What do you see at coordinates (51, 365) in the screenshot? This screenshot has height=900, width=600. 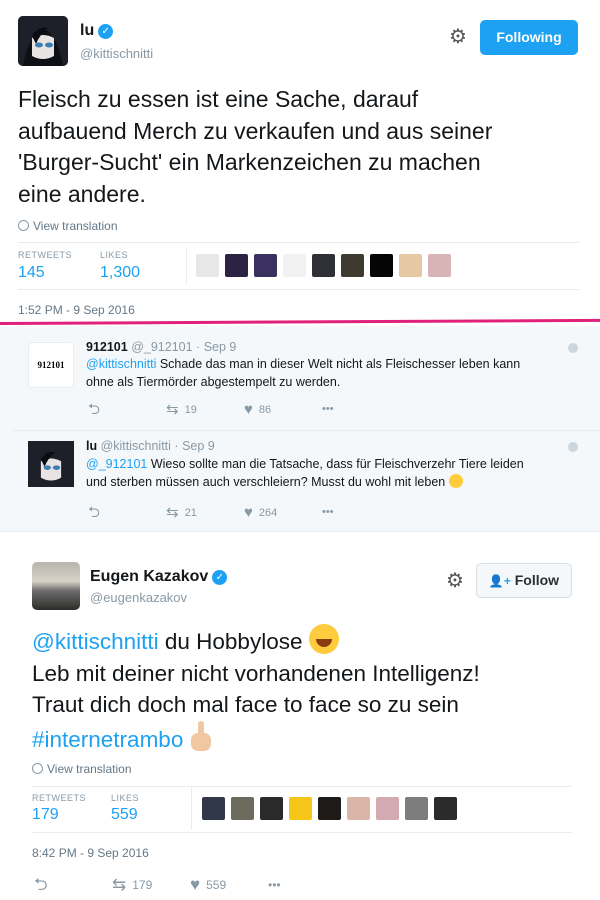 I see `reply-avatar: 912101` at bounding box center [51, 365].